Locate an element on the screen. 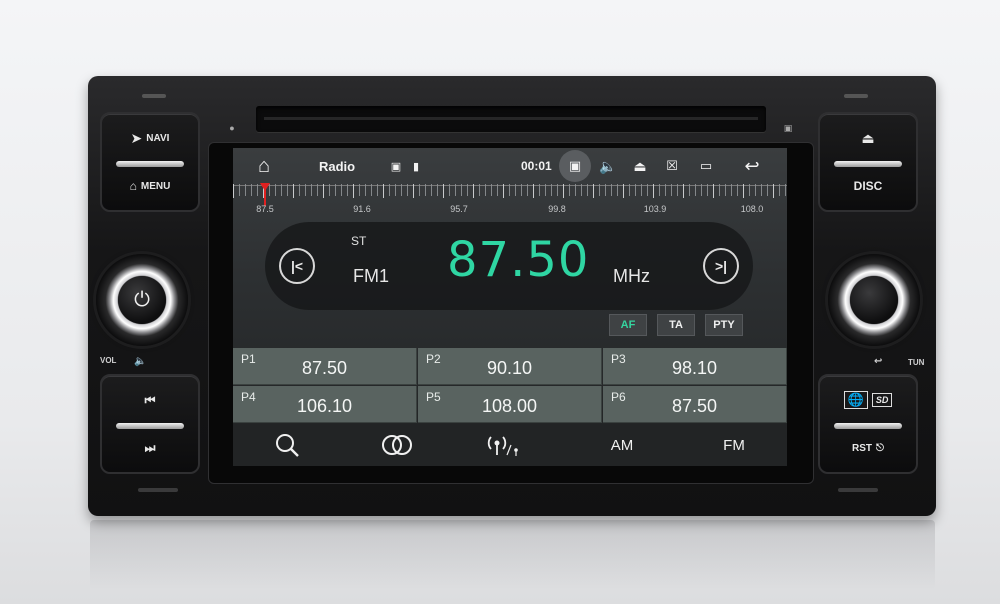 The height and width of the screenshot is (604, 1000). volume-power-knob: ⏻ is located at coordinates (142, 300).